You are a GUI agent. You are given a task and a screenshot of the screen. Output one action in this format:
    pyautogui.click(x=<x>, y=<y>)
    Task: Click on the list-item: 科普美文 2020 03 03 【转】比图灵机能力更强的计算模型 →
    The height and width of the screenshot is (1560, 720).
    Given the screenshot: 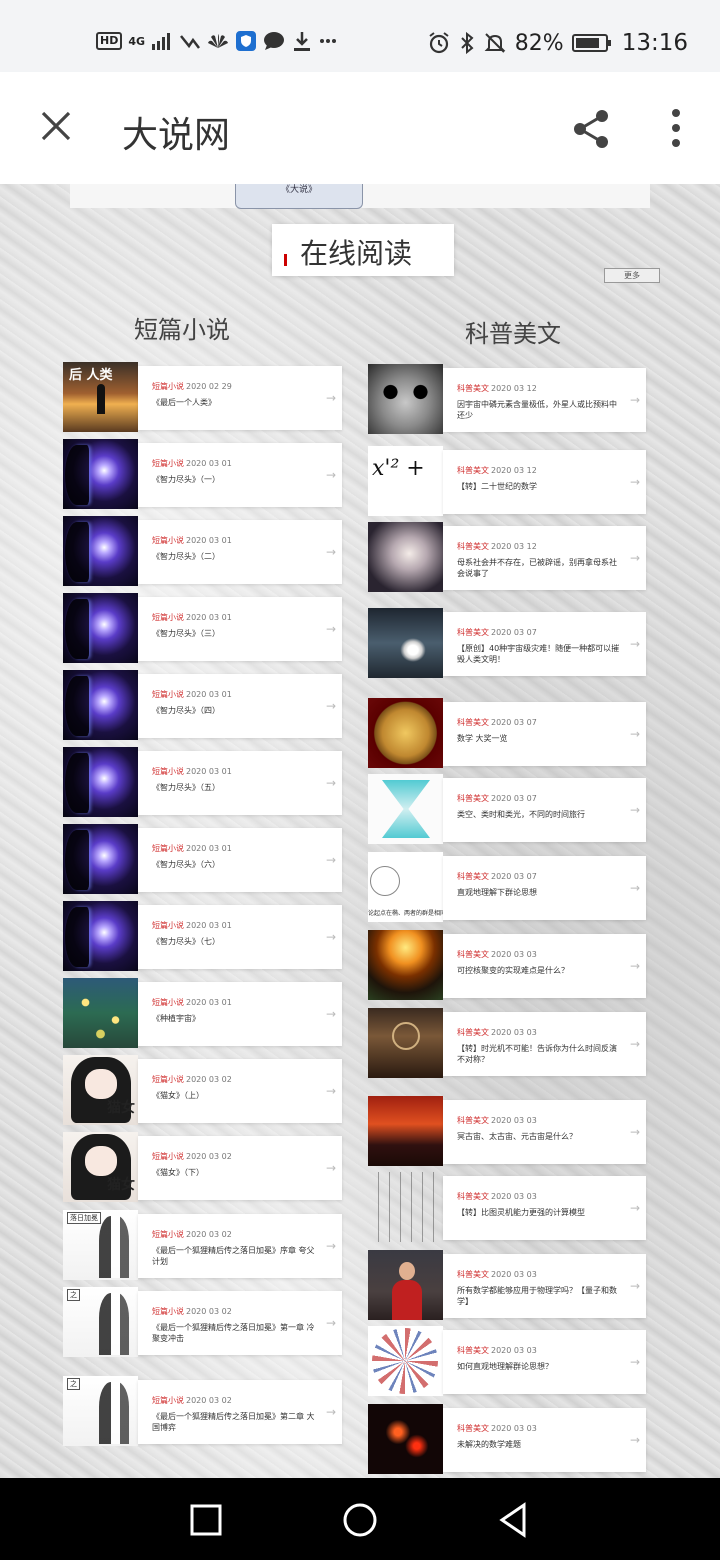 What is the action you would take?
    pyautogui.click(x=507, y=1207)
    